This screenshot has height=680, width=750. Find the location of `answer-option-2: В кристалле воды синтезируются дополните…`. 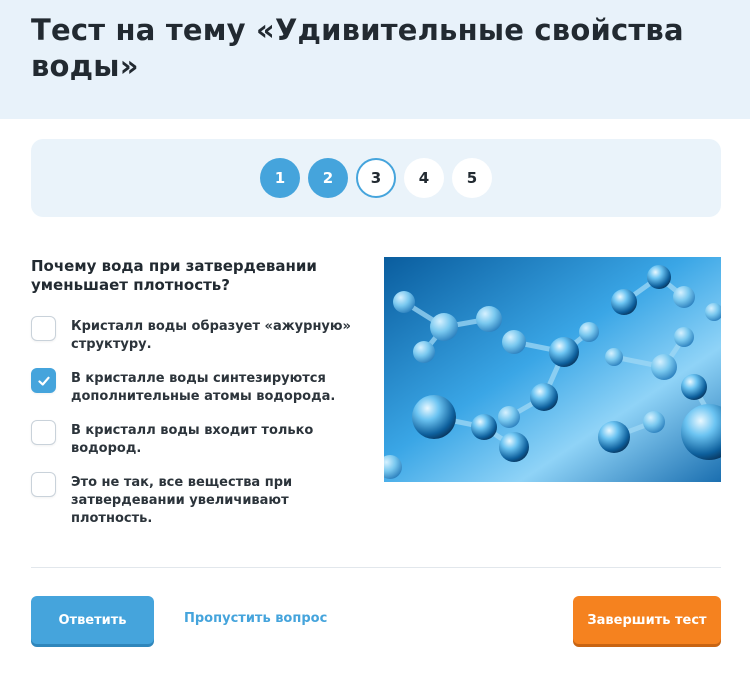

answer-option-2: В кристалле воды синтезируются дополните… is located at coordinates (196, 387).